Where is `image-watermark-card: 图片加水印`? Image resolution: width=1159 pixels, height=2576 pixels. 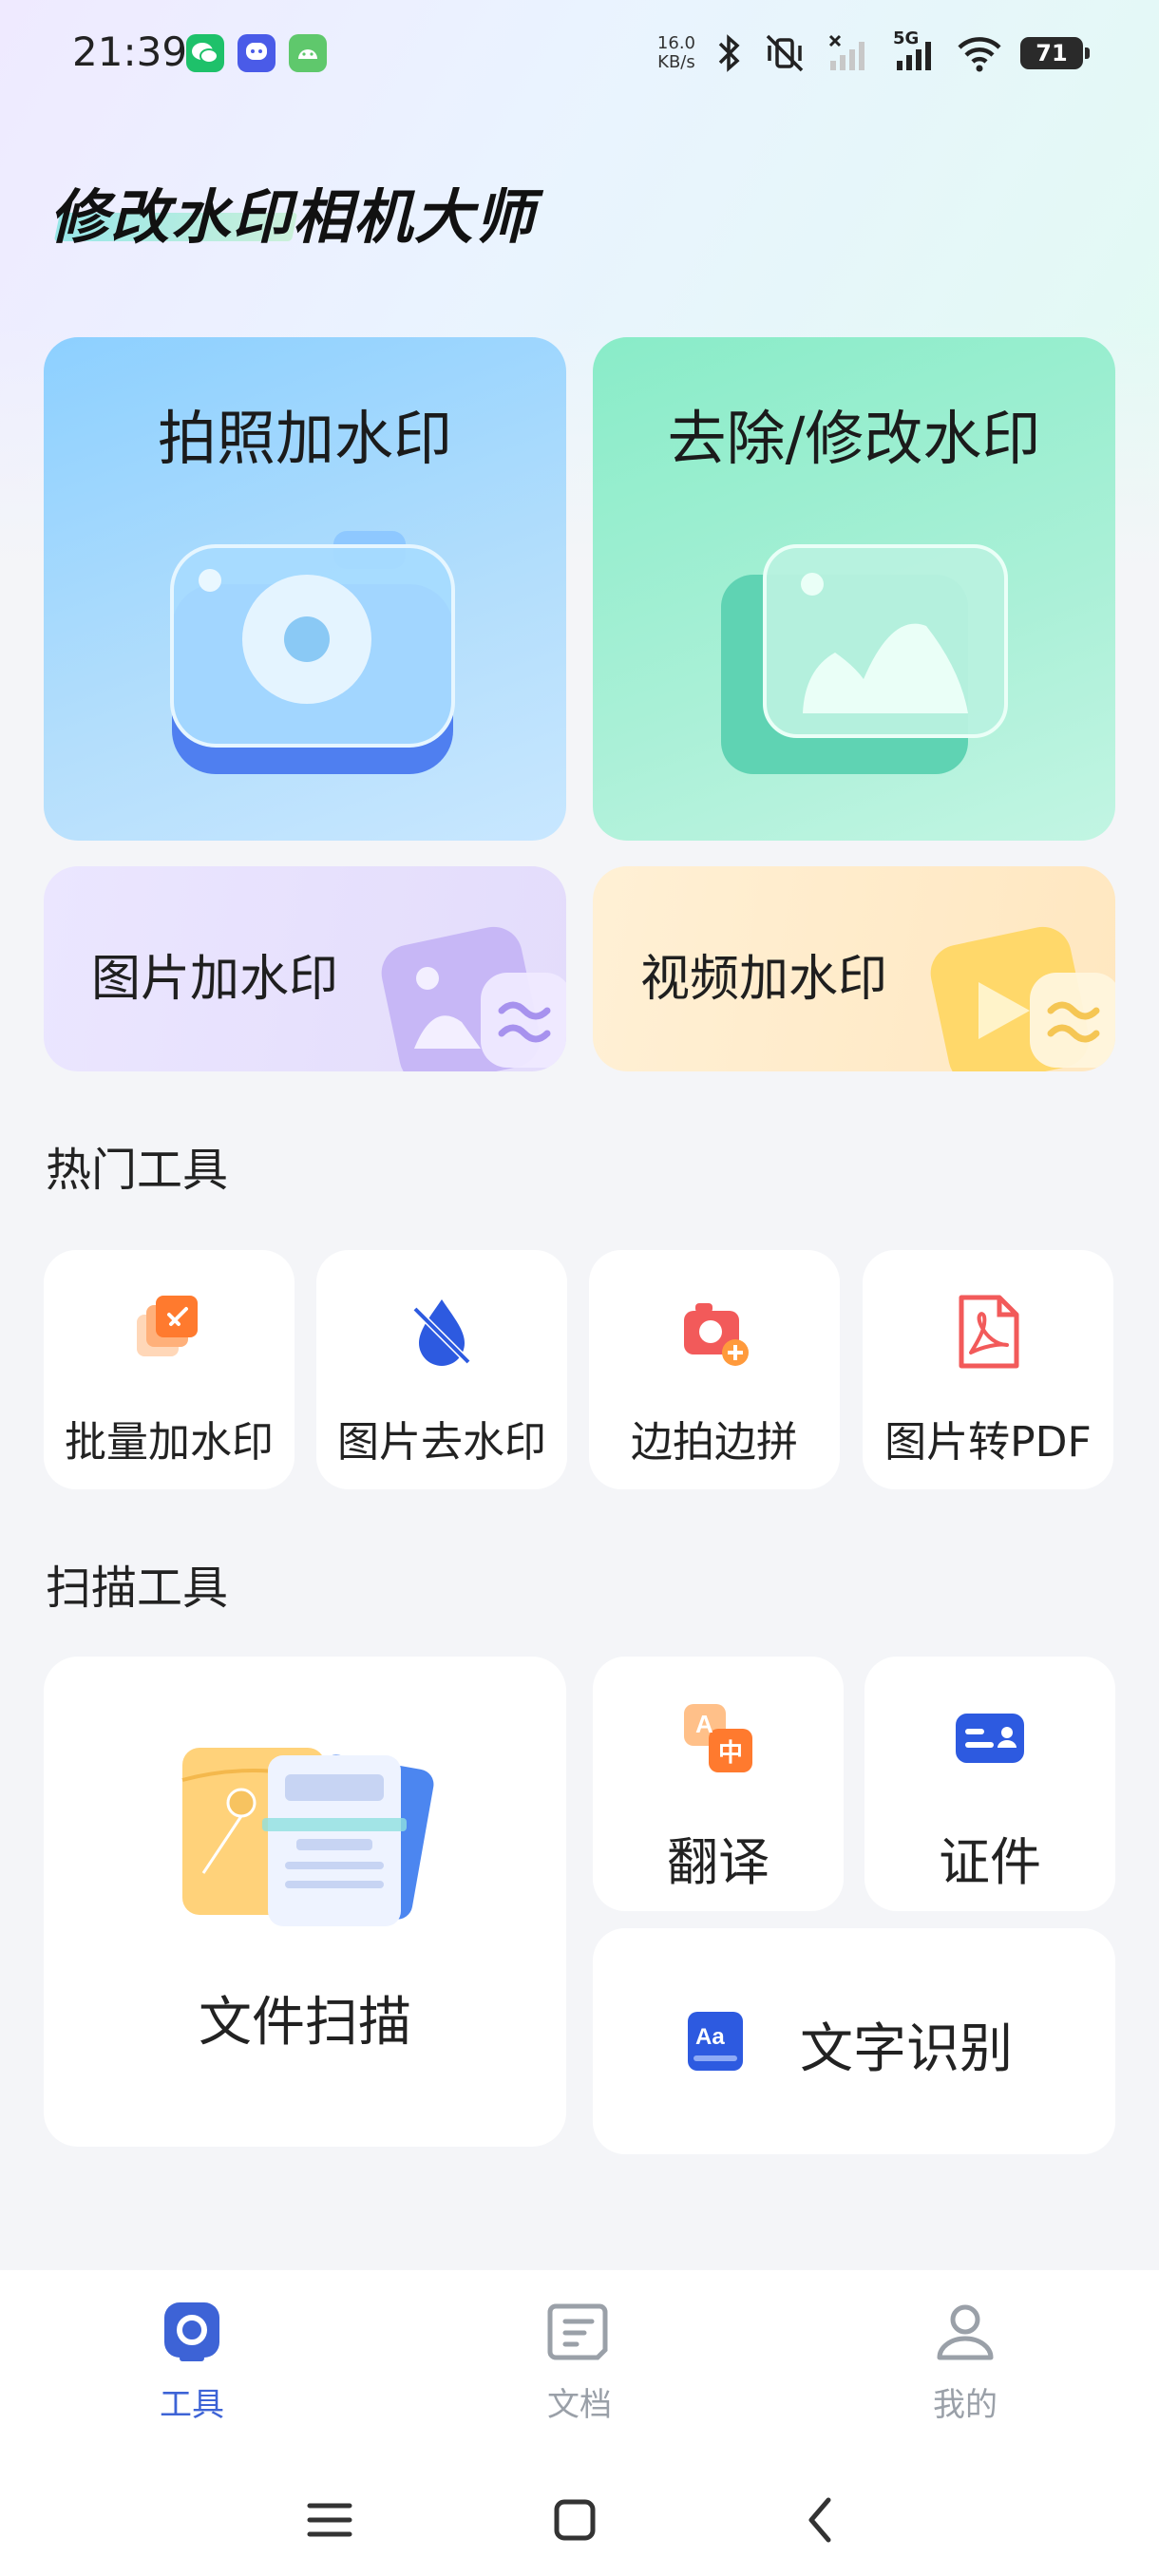 image-watermark-card: 图片加水印 is located at coordinates (305, 968).